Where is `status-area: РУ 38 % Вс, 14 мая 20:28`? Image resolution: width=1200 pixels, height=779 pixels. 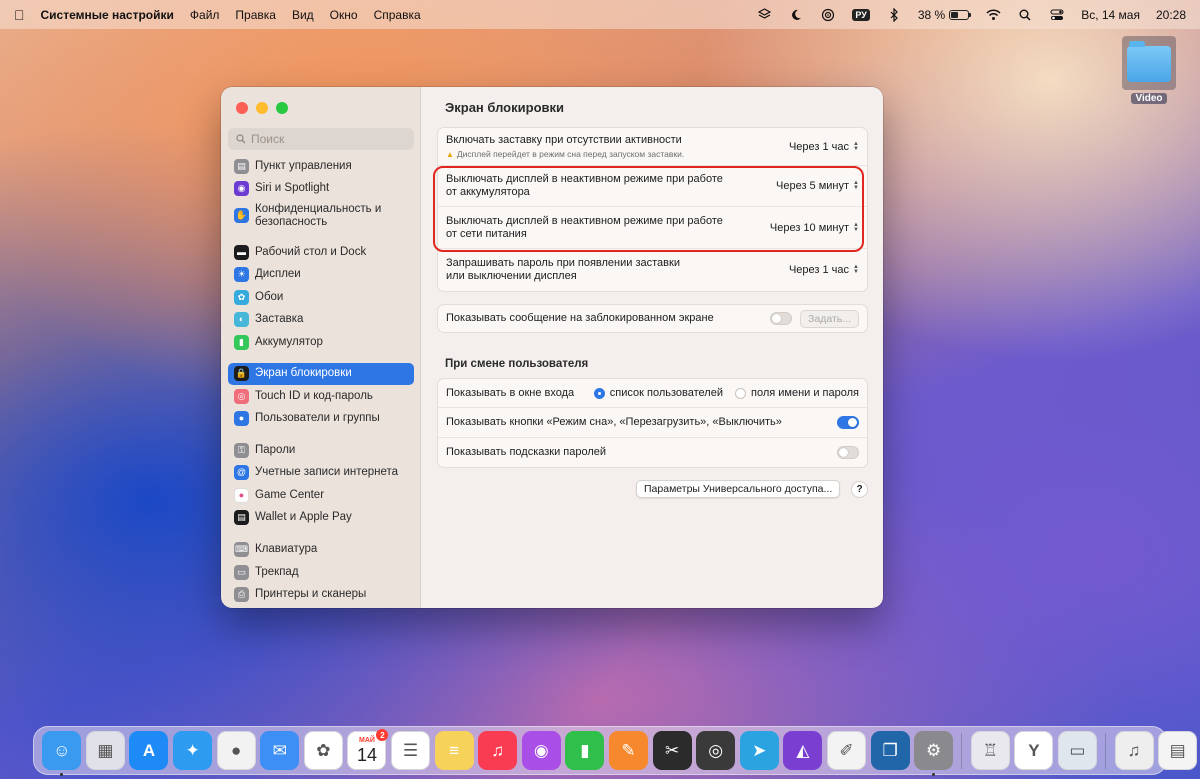 status-area: РУ 38 % Вс, 14 мая 20:28 is located at coordinates (971, 15).